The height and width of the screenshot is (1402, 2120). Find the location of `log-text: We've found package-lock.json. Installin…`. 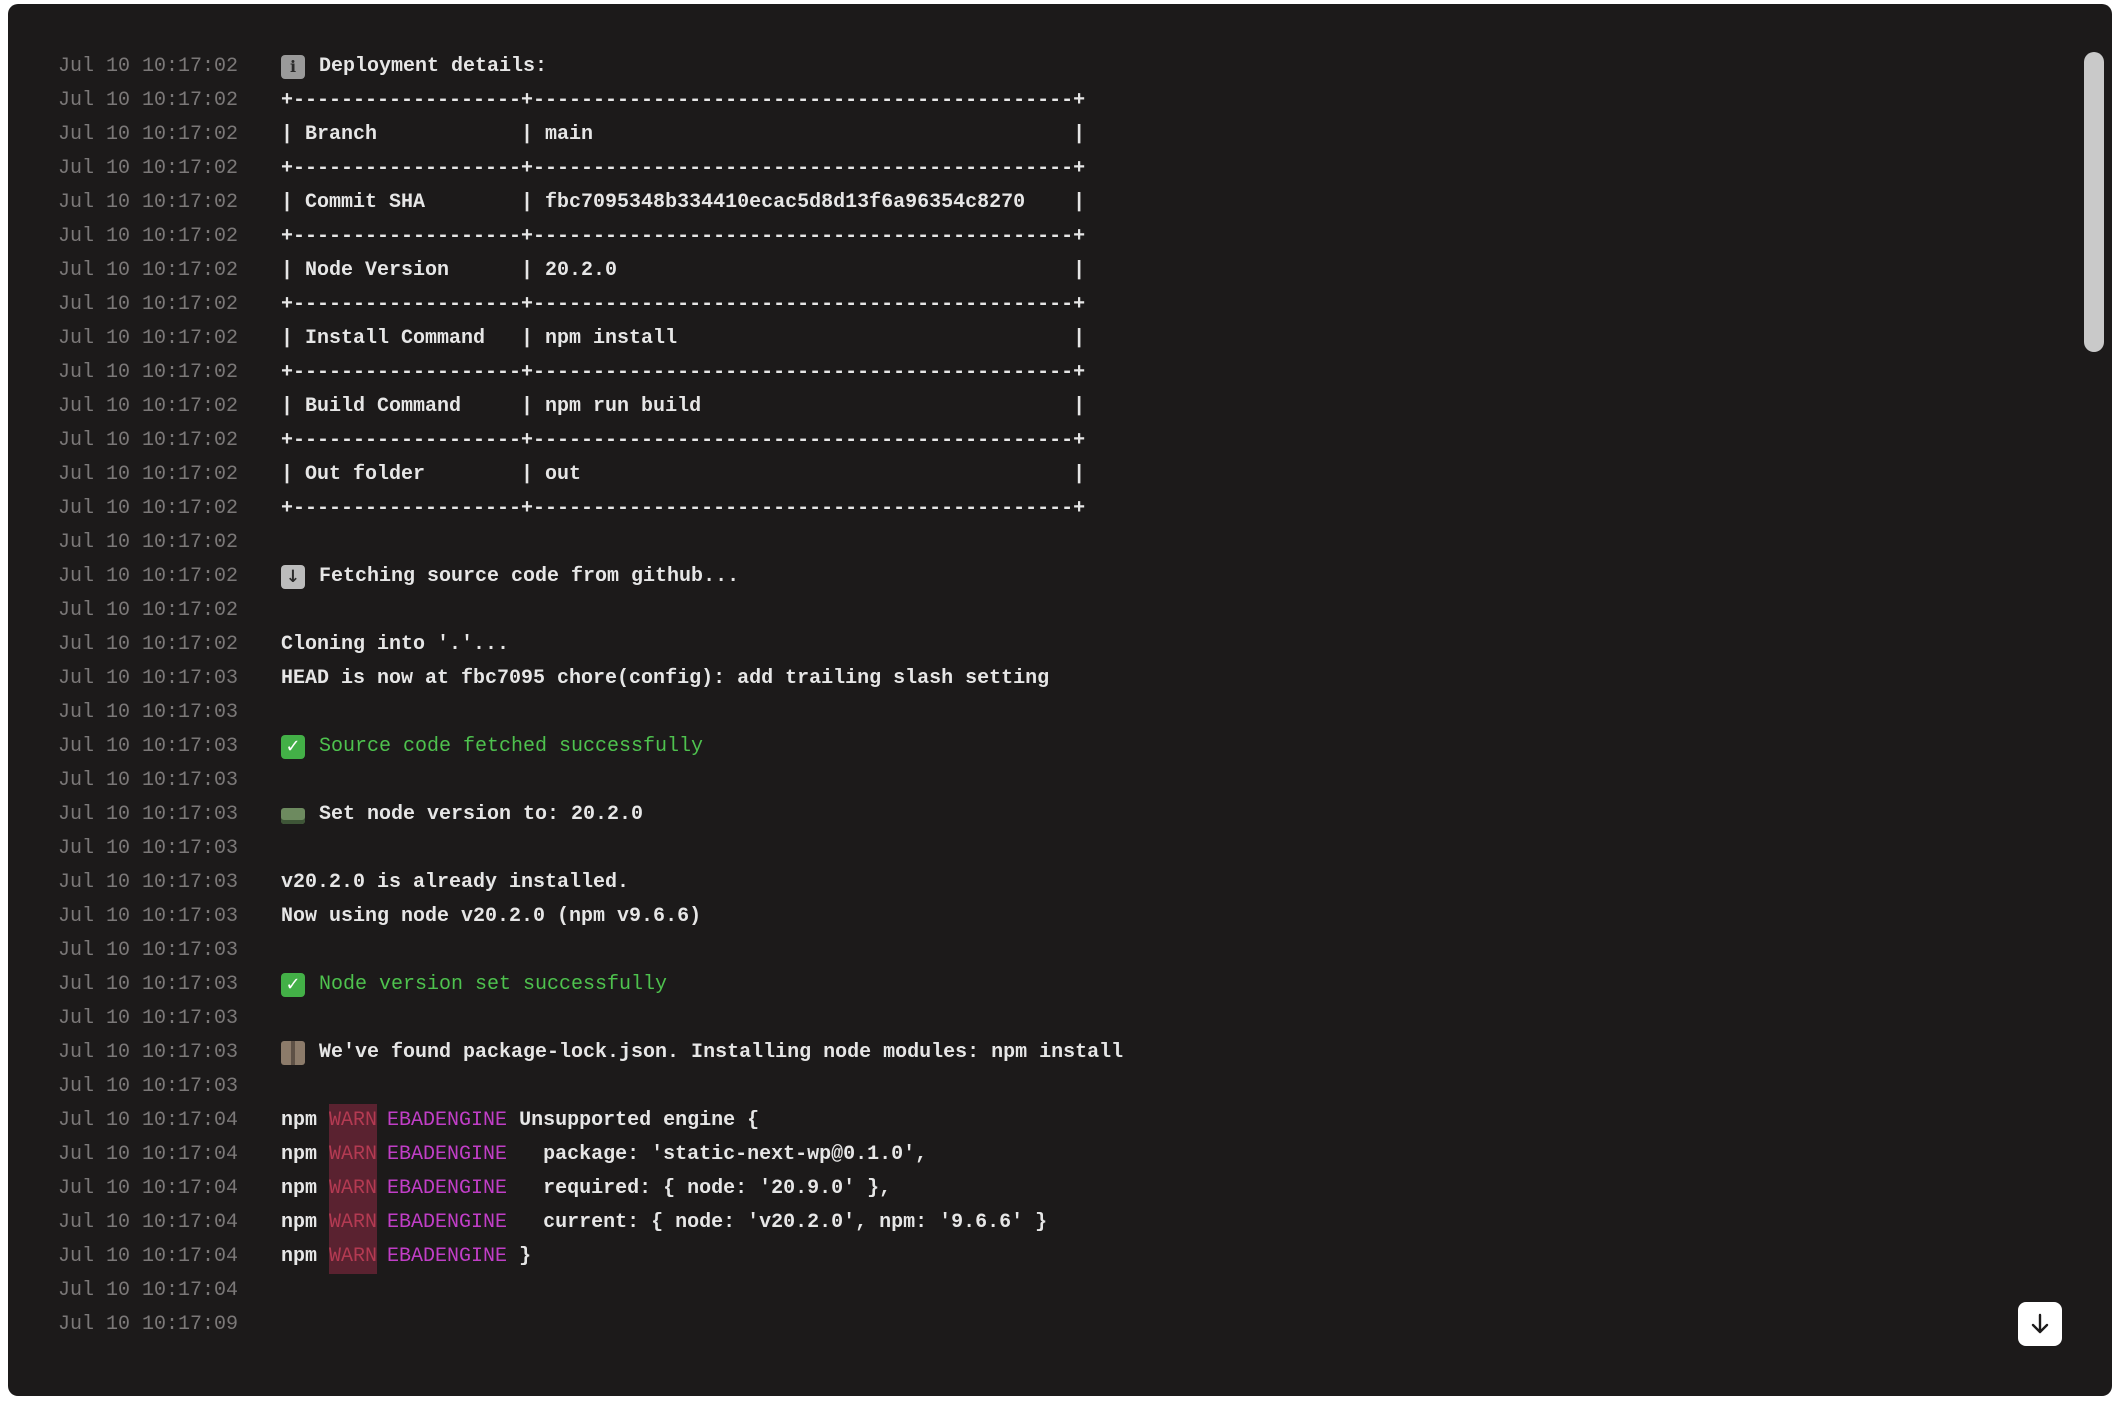

log-text: We've found package-lock.json. Installin… is located at coordinates (721, 1052).